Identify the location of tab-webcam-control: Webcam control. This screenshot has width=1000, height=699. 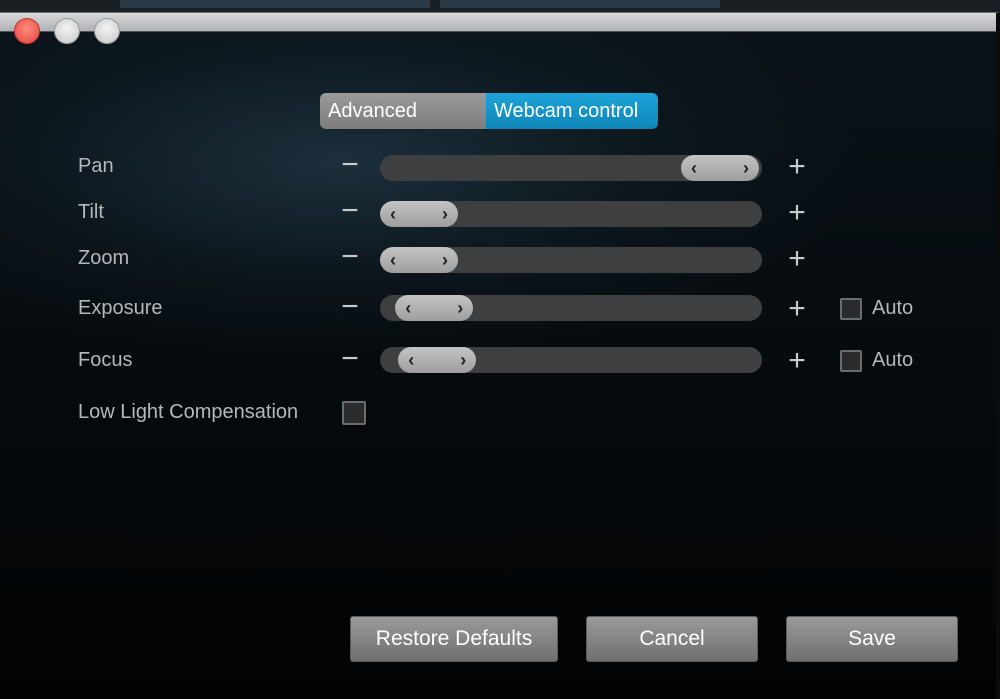
(572, 111).